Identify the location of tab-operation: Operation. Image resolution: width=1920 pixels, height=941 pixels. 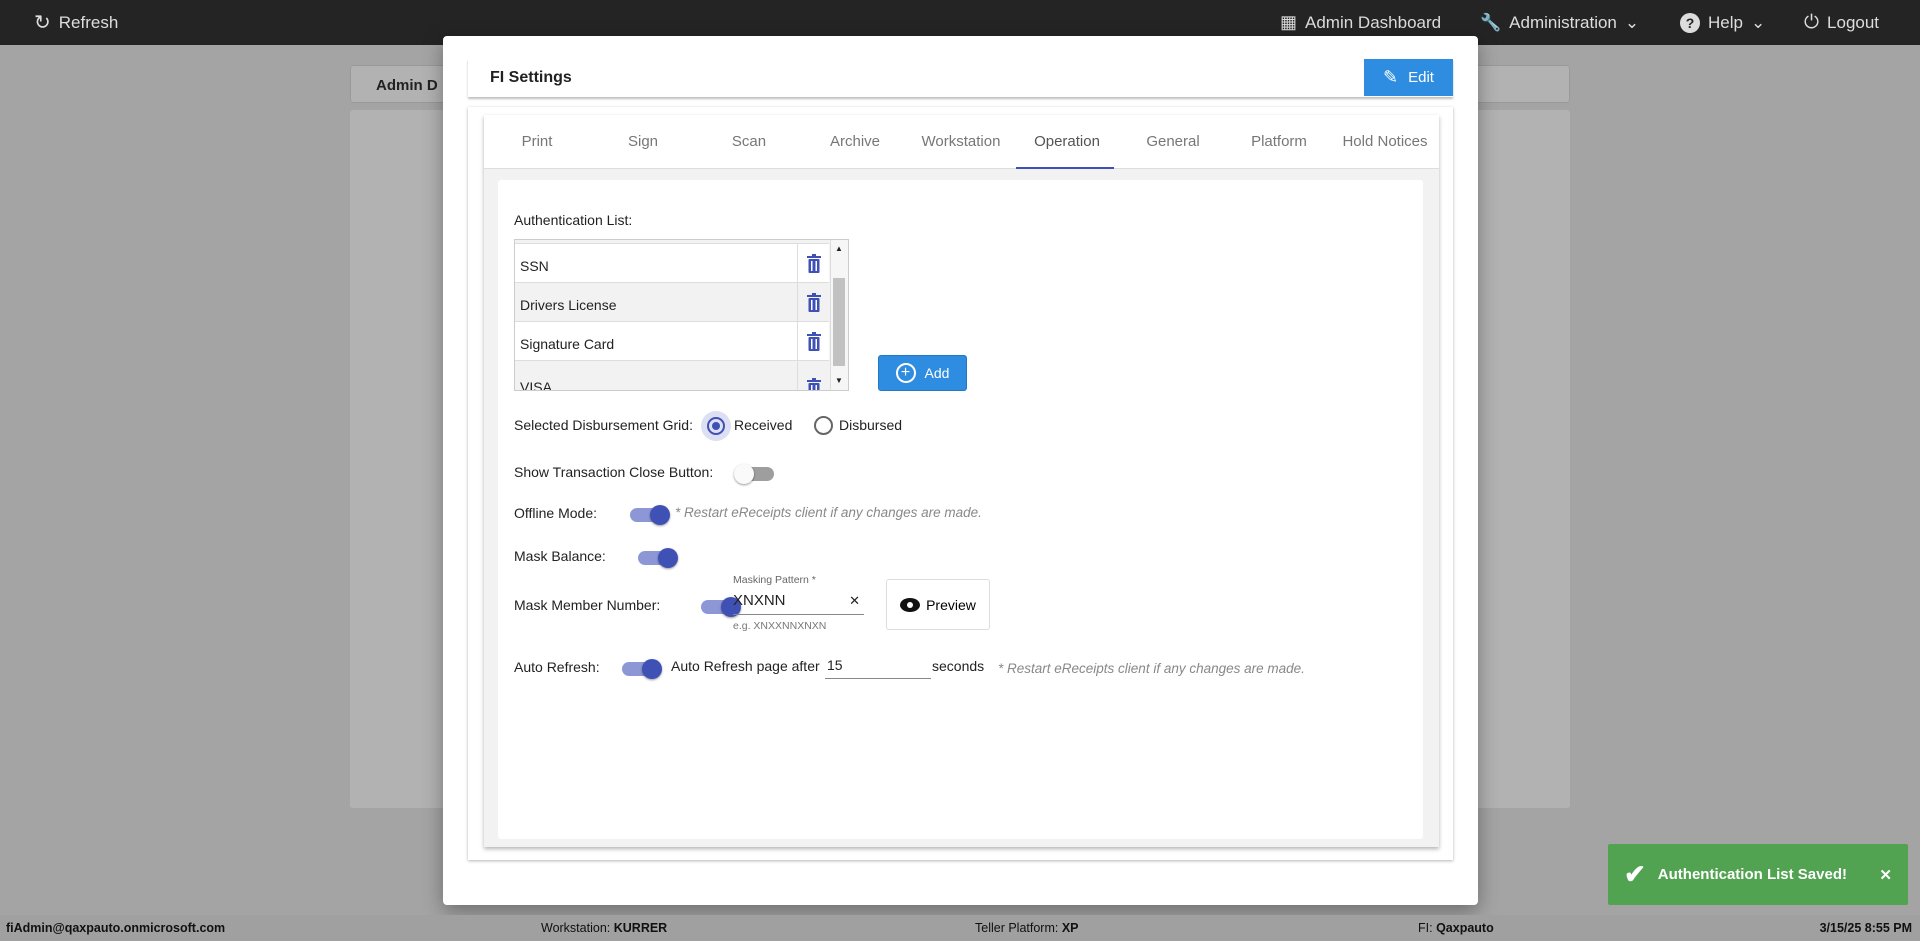
(1067, 142).